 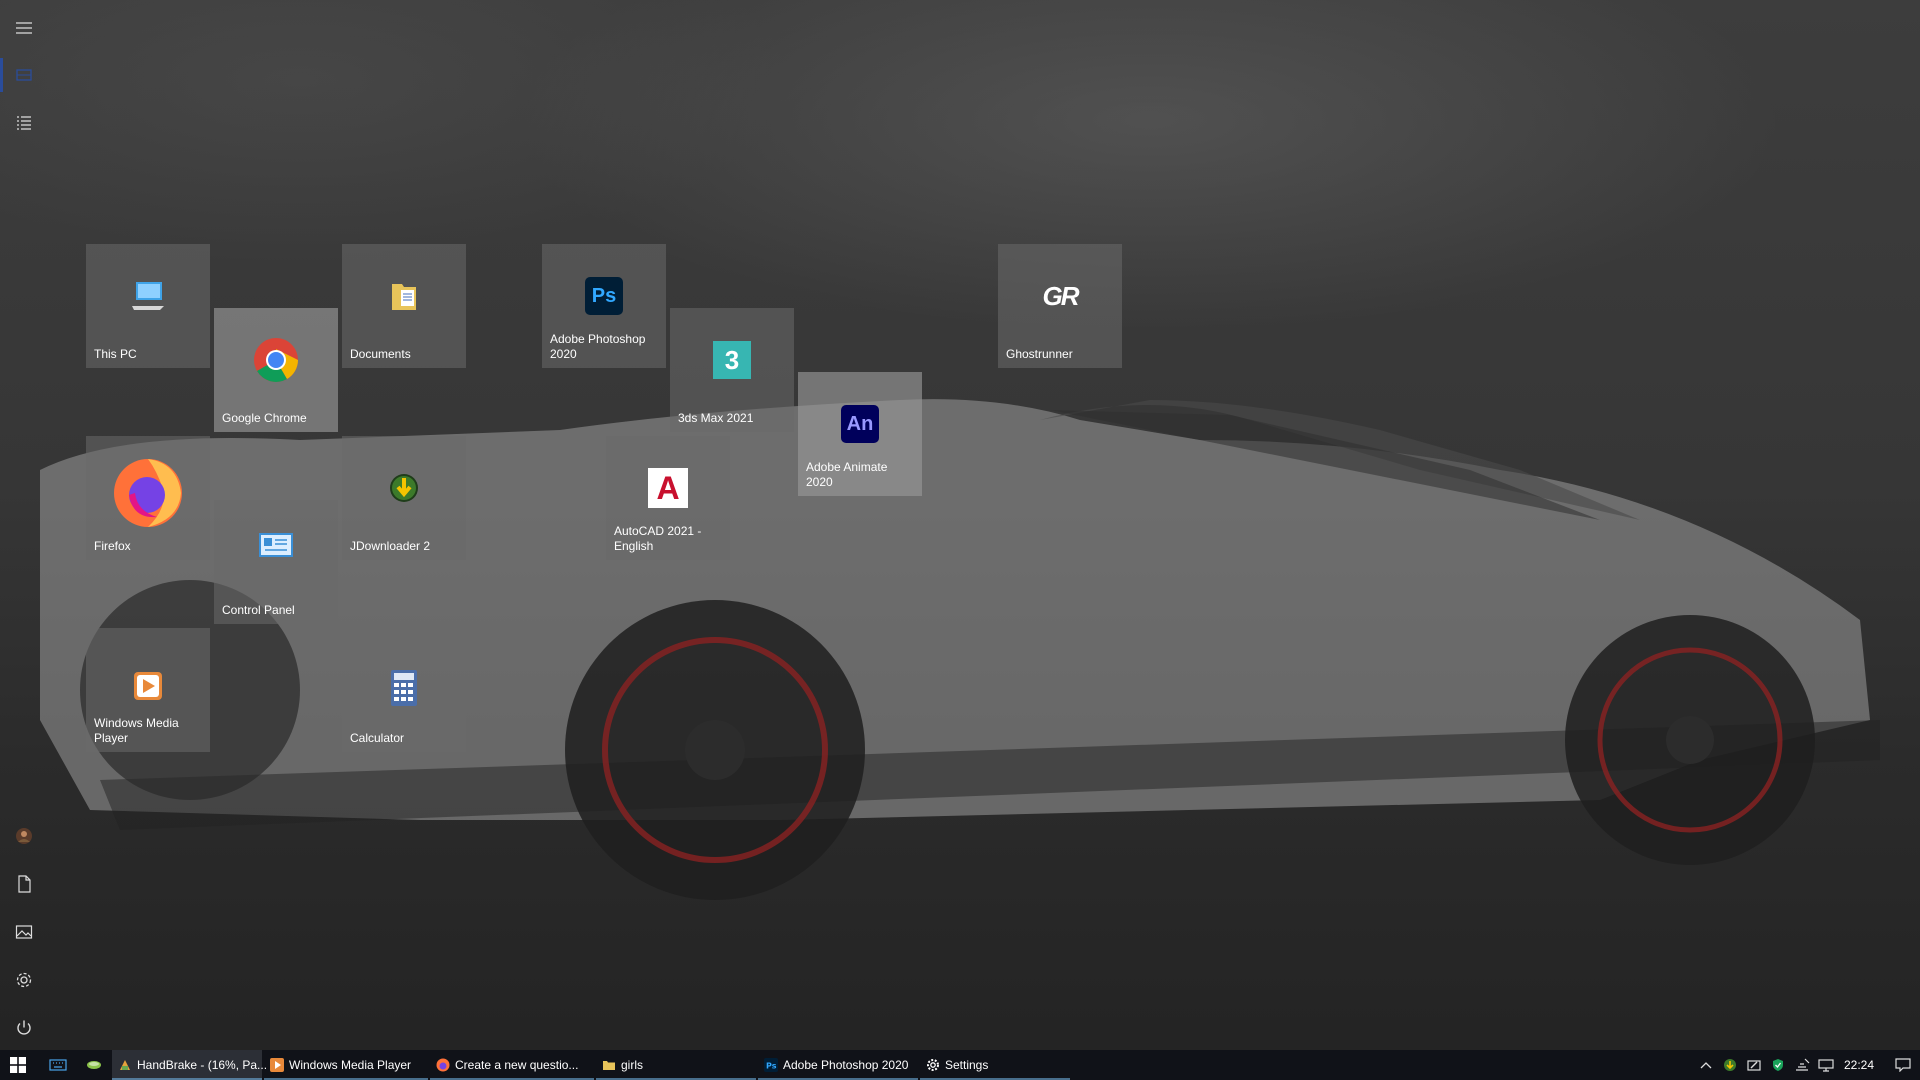 What do you see at coordinates (125, 1065) in the screenshot?
I see `handbrake-icon` at bounding box center [125, 1065].